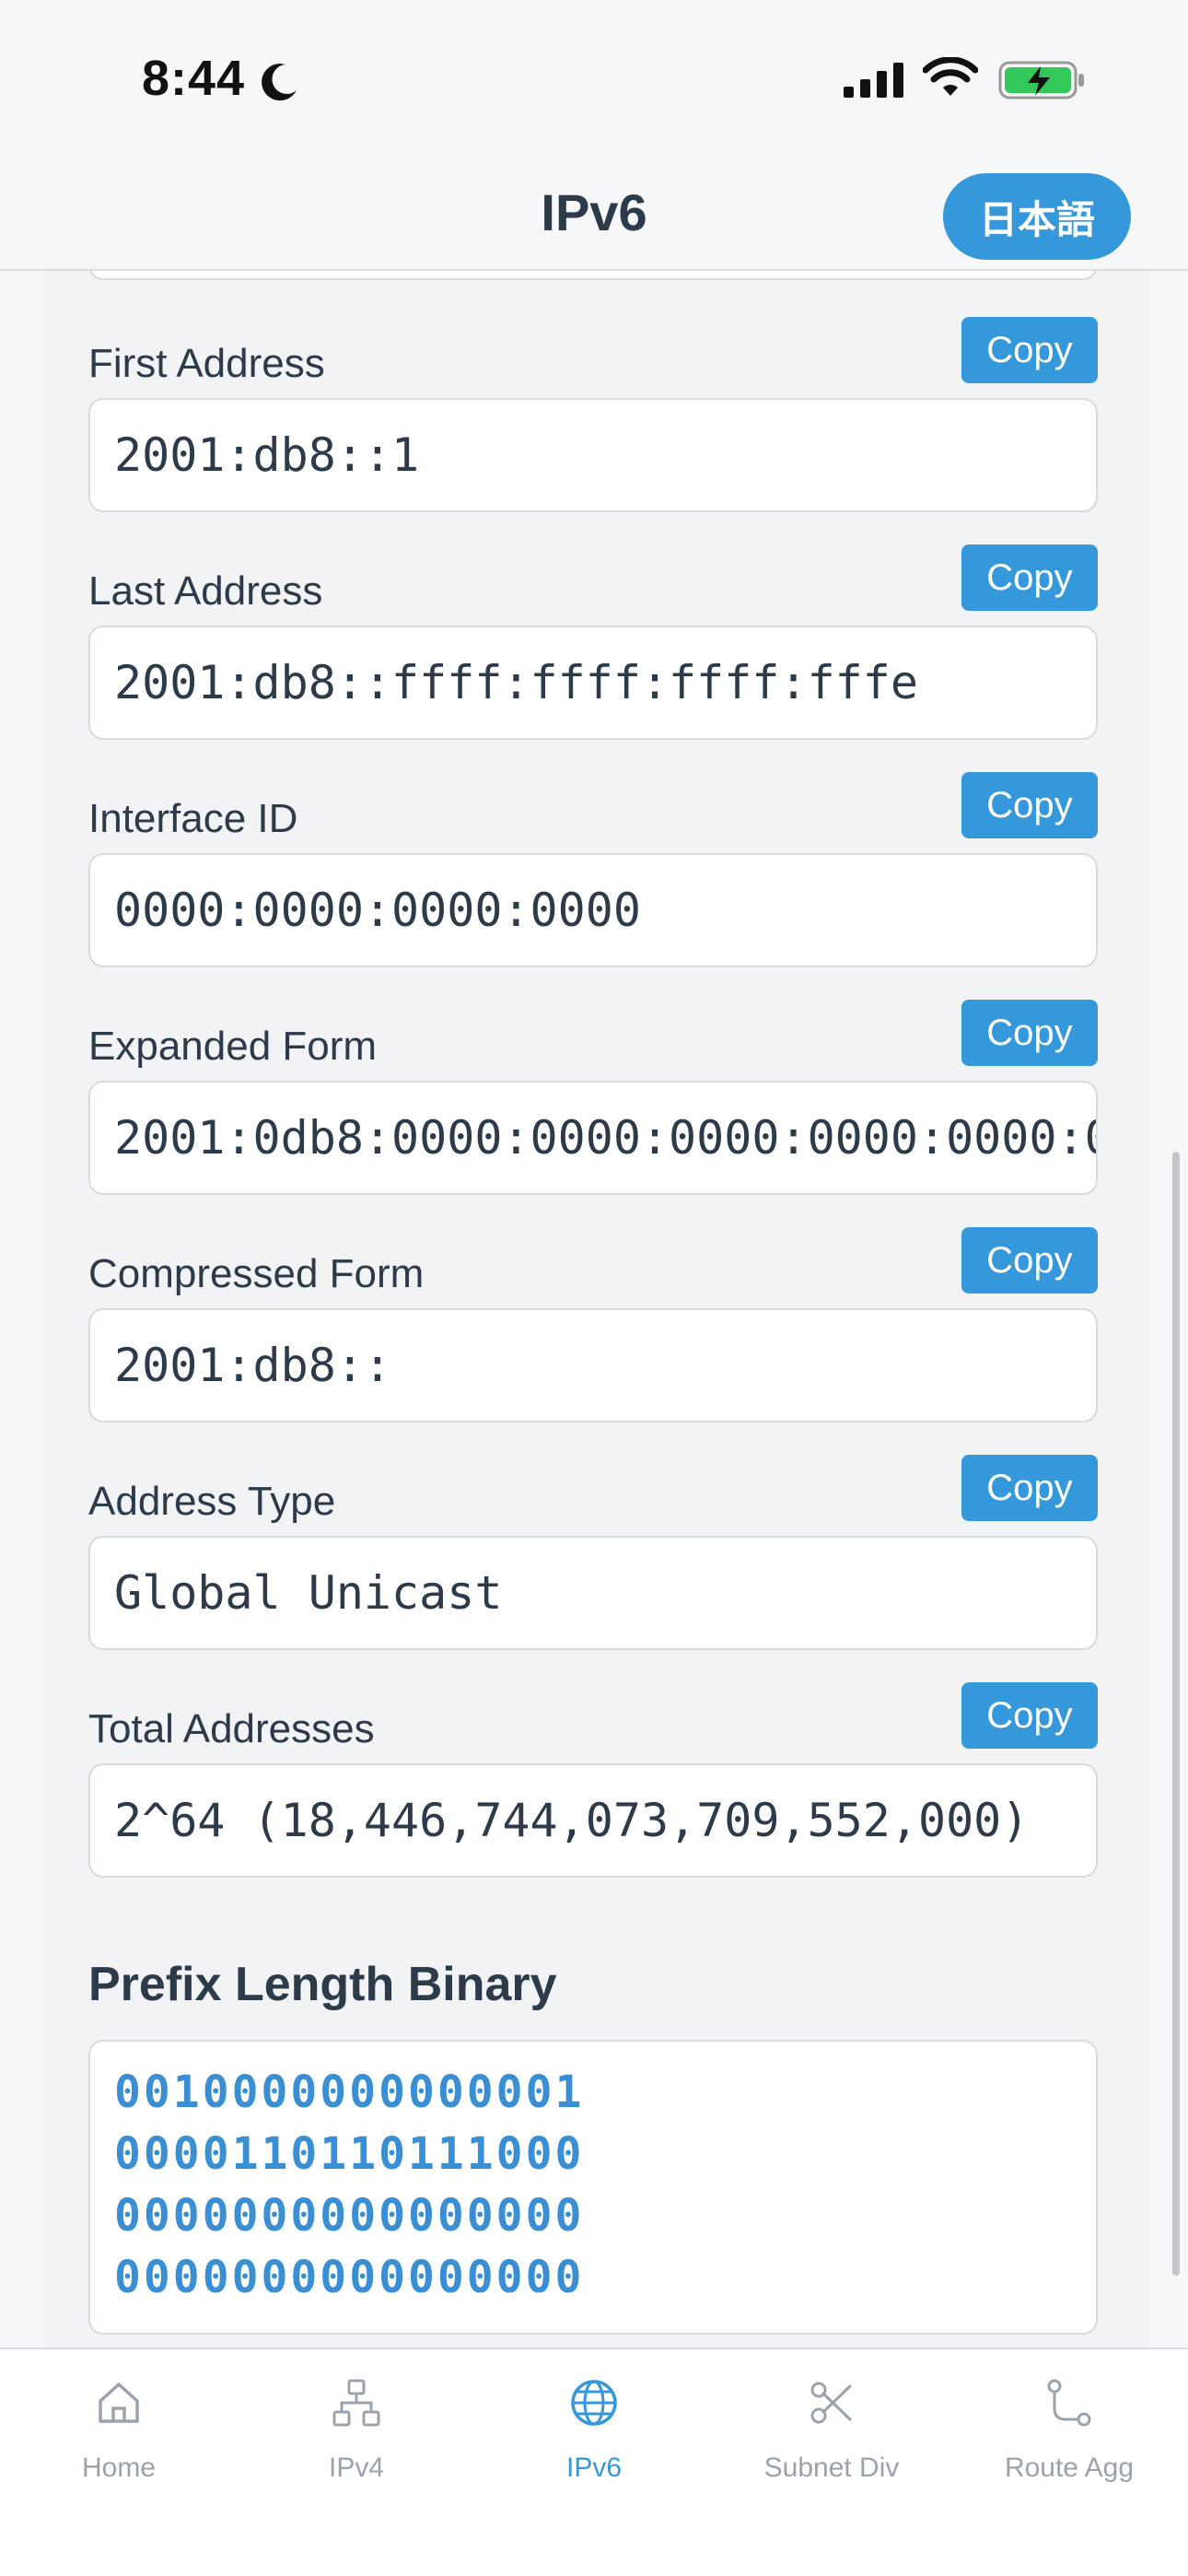 The width and height of the screenshot is (1188, 2576). I want to click on field-value: Global Unicast, so click(593, 1593).